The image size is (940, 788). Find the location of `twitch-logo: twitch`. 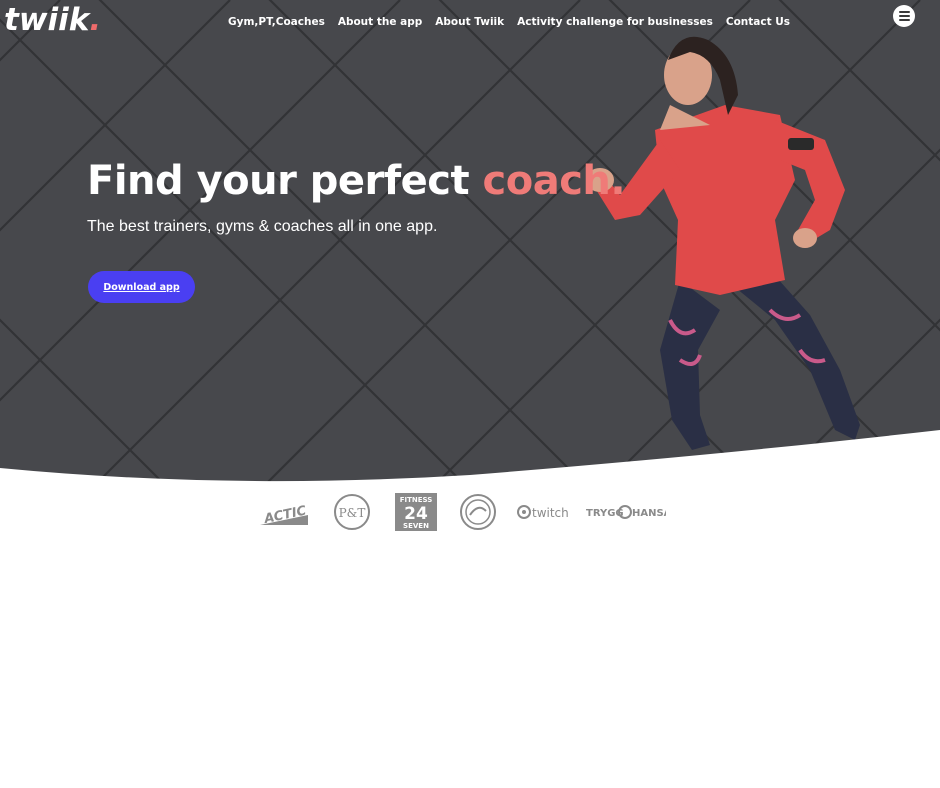

twitch-logo: twitch is located at coordinates (543, 512).